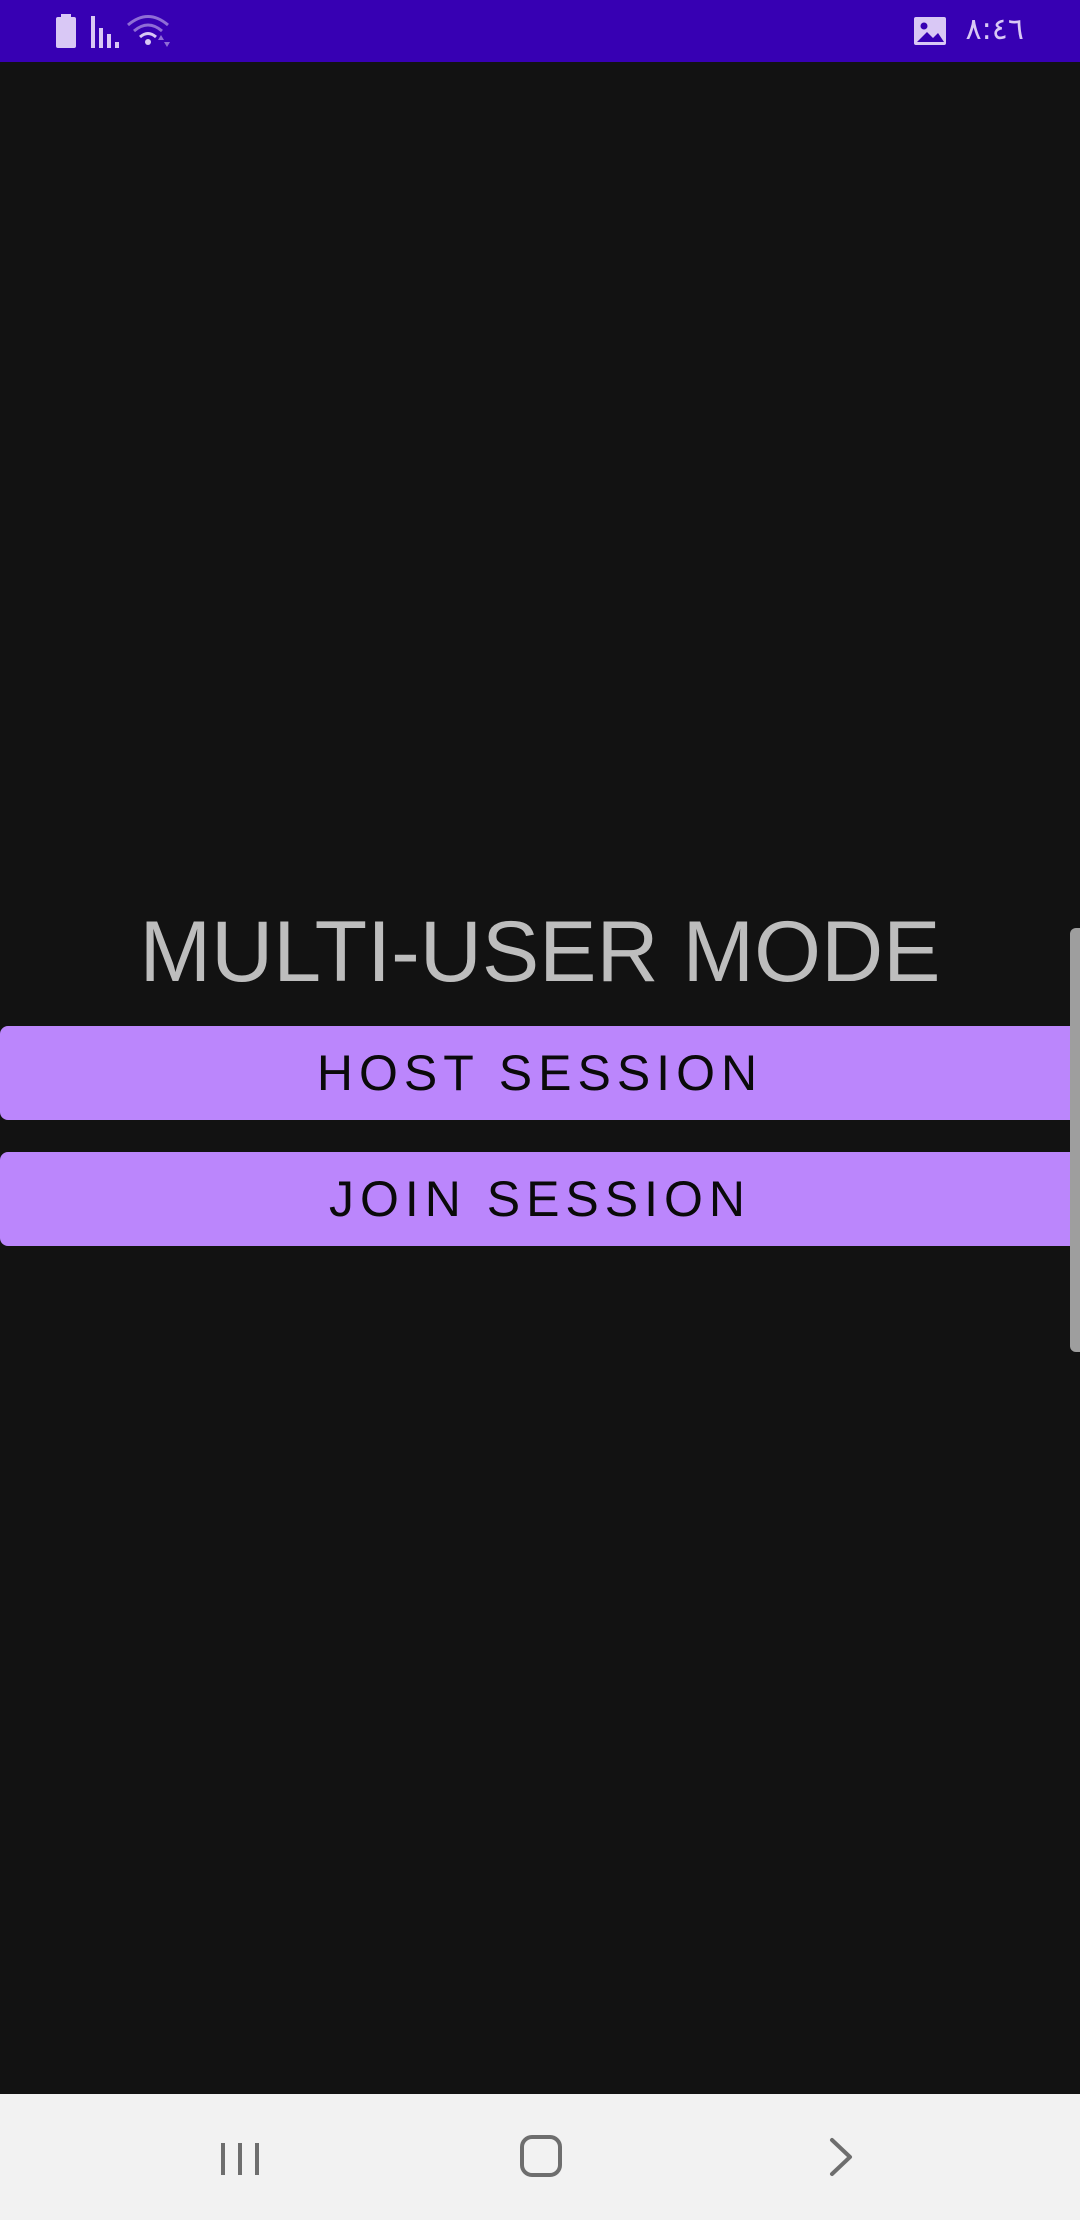 This screenshot has height=2220, width=1080. What do you see at coordinates (994, 29) in the screenshot?
I see `status-clock: ٨:٤٦` at bounding box center [994, 29].